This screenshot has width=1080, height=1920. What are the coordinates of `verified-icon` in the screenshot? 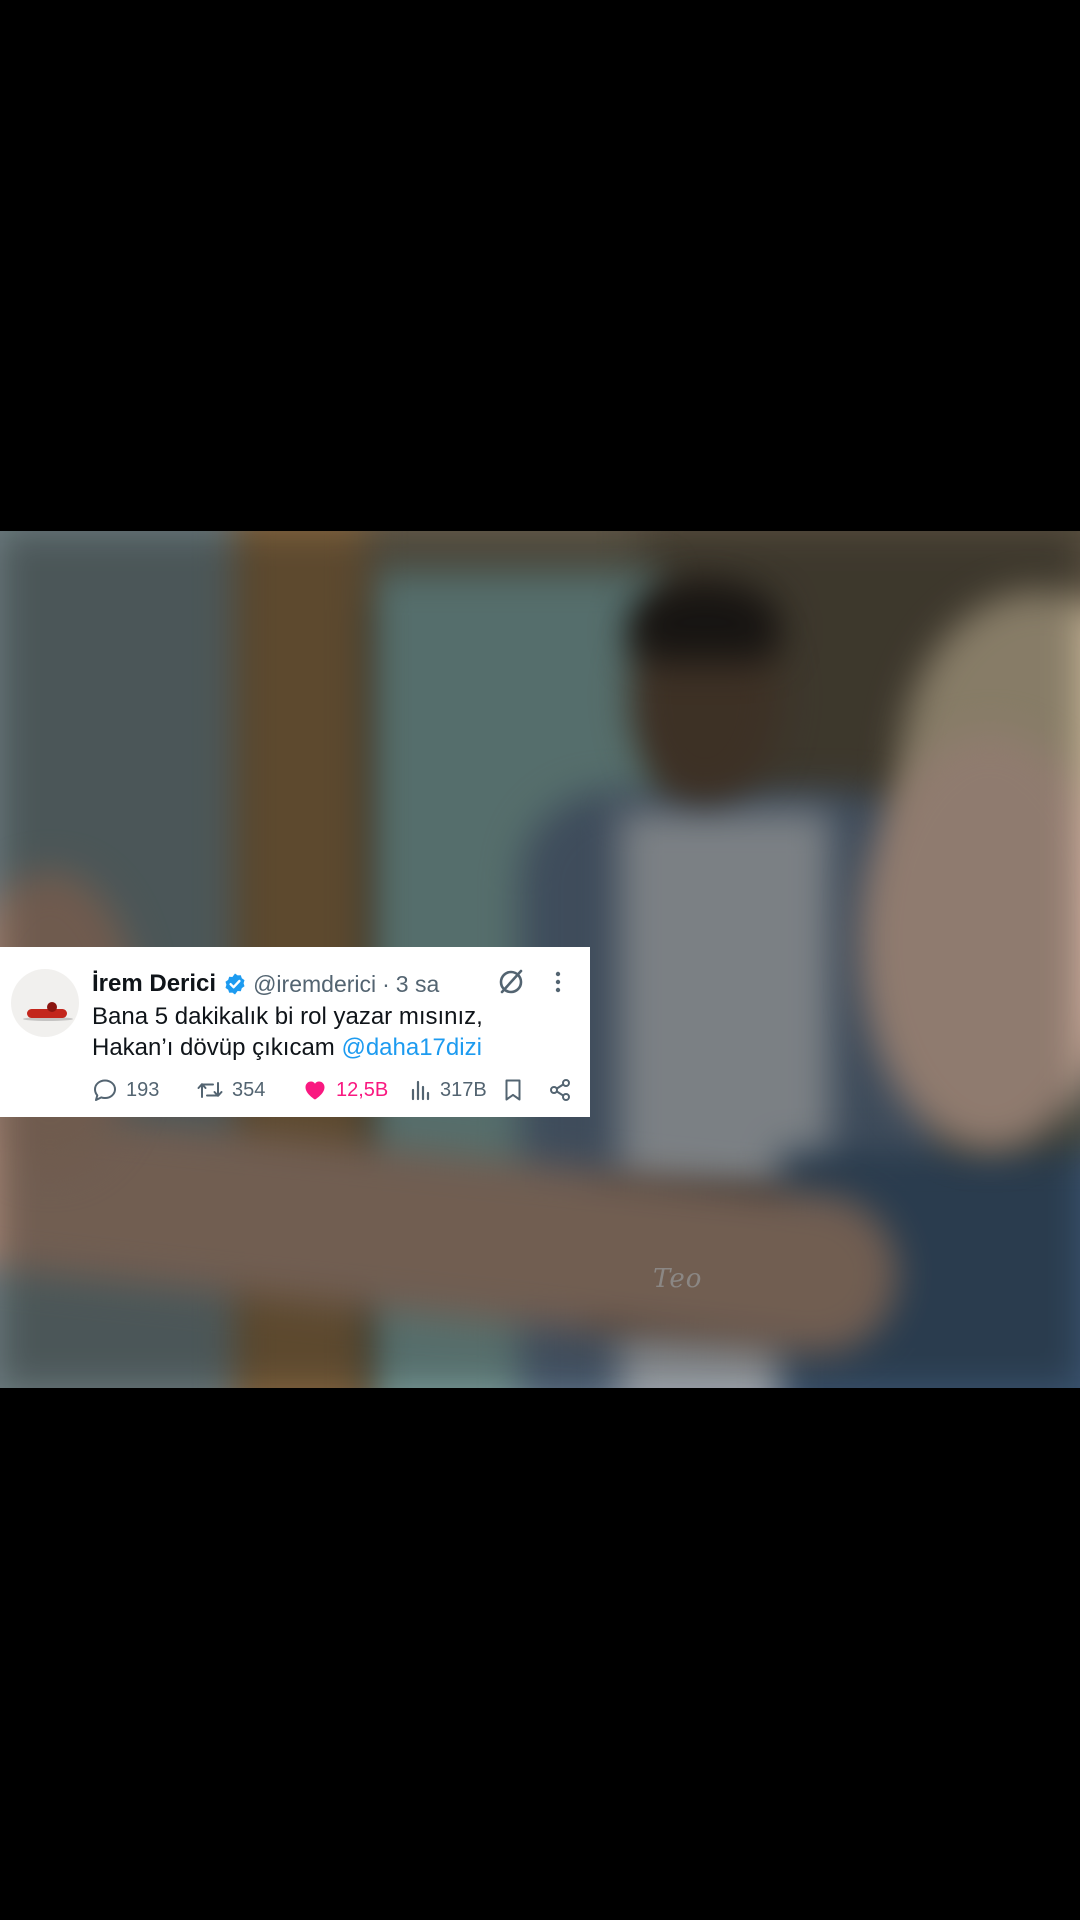 It's located at (235, 984).